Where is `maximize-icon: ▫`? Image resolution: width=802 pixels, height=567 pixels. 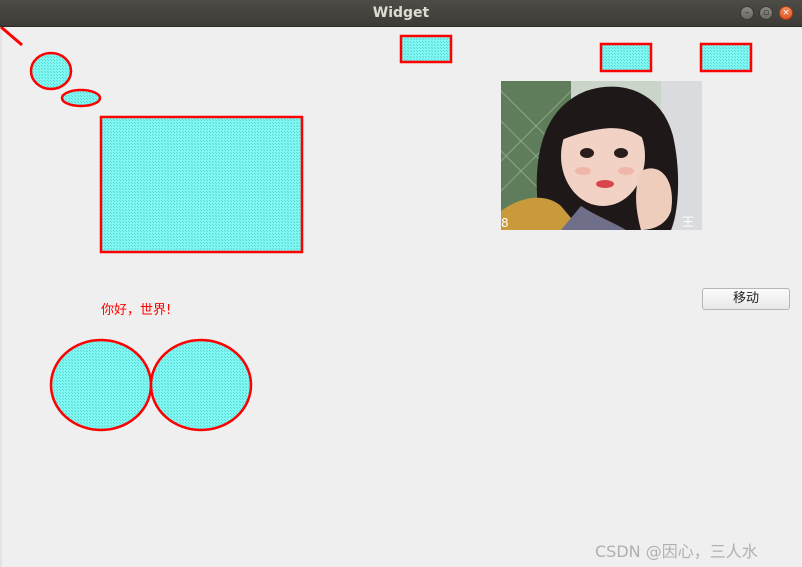
maximize-icon: ▫ is located at coordinates (766, 13).